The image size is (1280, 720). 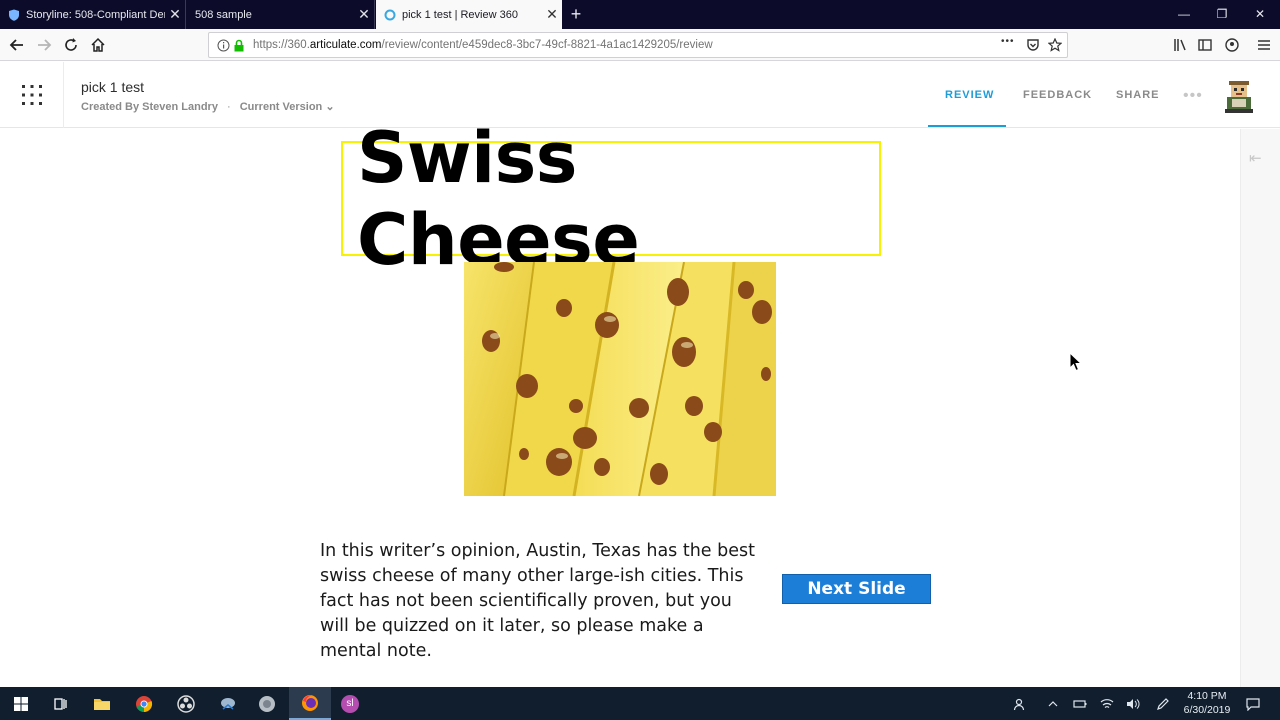 I want to click on task-view-icon, so click(x=60, y=703).